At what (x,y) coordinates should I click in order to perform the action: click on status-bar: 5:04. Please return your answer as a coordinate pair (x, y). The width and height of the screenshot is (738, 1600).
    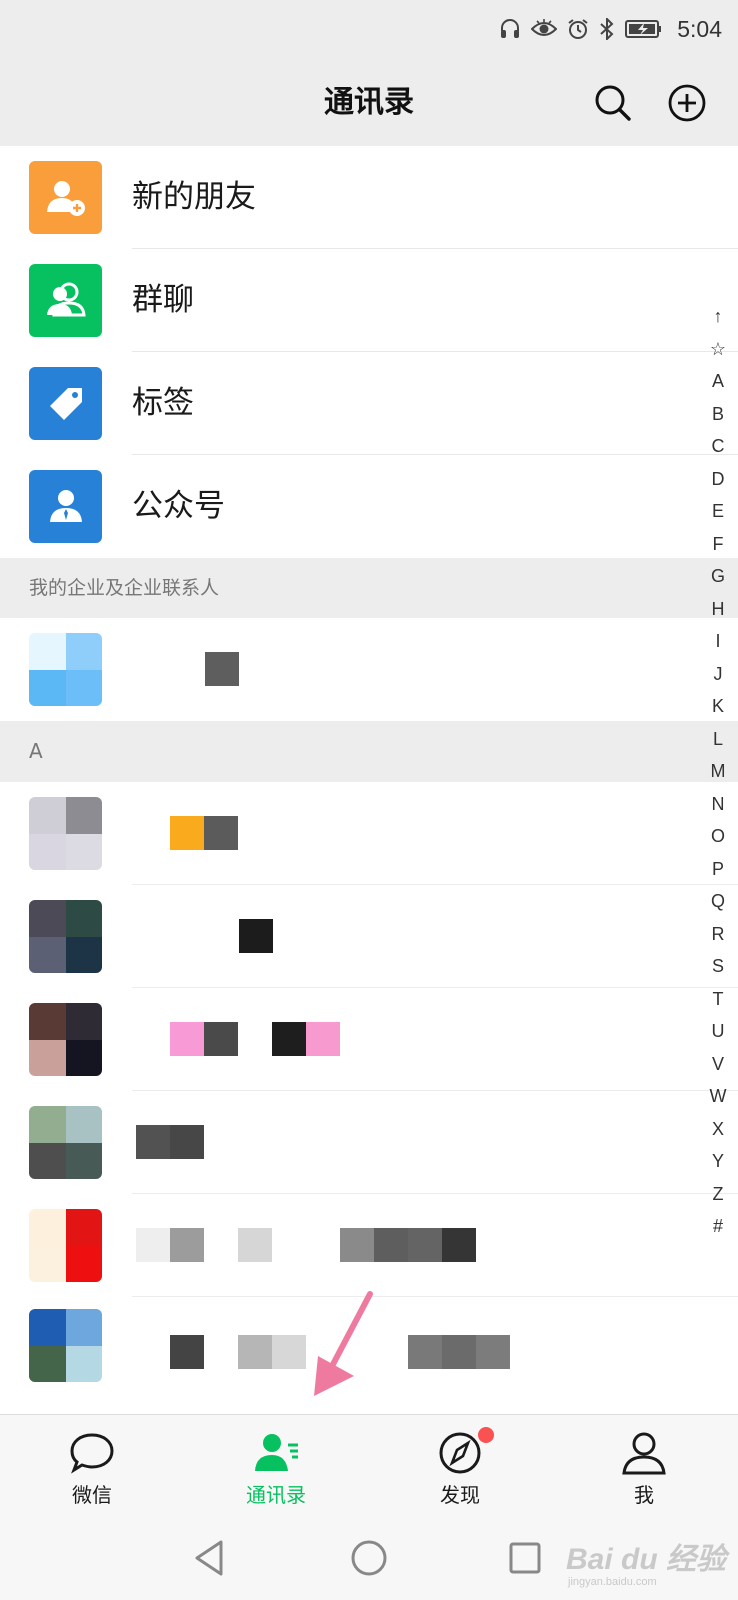
    Looking at the image, I should click on (369, 30).